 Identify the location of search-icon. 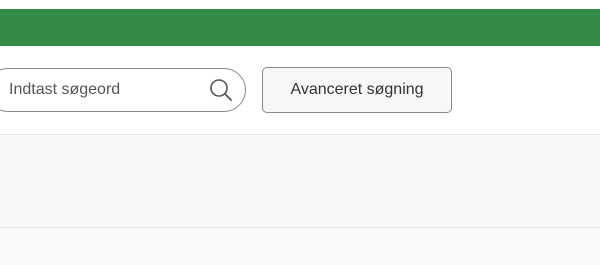
(221, 90).